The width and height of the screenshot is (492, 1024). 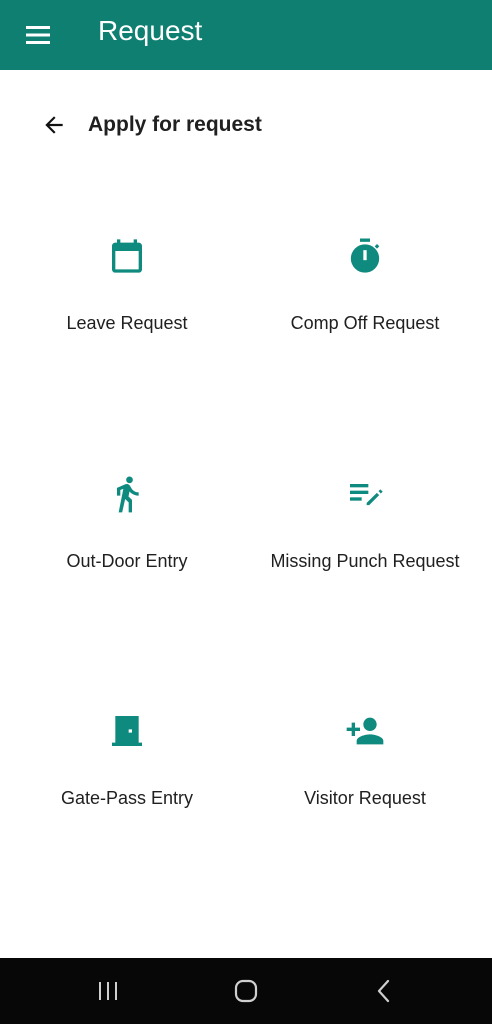 I want to click on tile-label: Missing Punch Request, so click(x=365, y=561).